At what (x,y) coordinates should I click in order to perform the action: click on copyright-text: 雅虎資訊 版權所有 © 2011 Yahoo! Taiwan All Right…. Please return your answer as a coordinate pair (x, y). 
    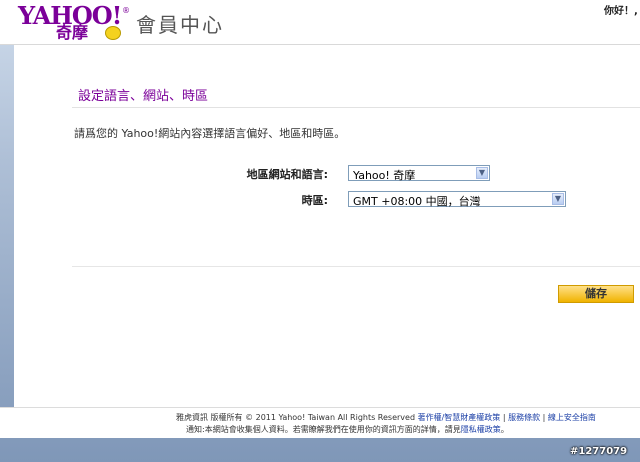
    Looking at the image, I should click on (296, 417).